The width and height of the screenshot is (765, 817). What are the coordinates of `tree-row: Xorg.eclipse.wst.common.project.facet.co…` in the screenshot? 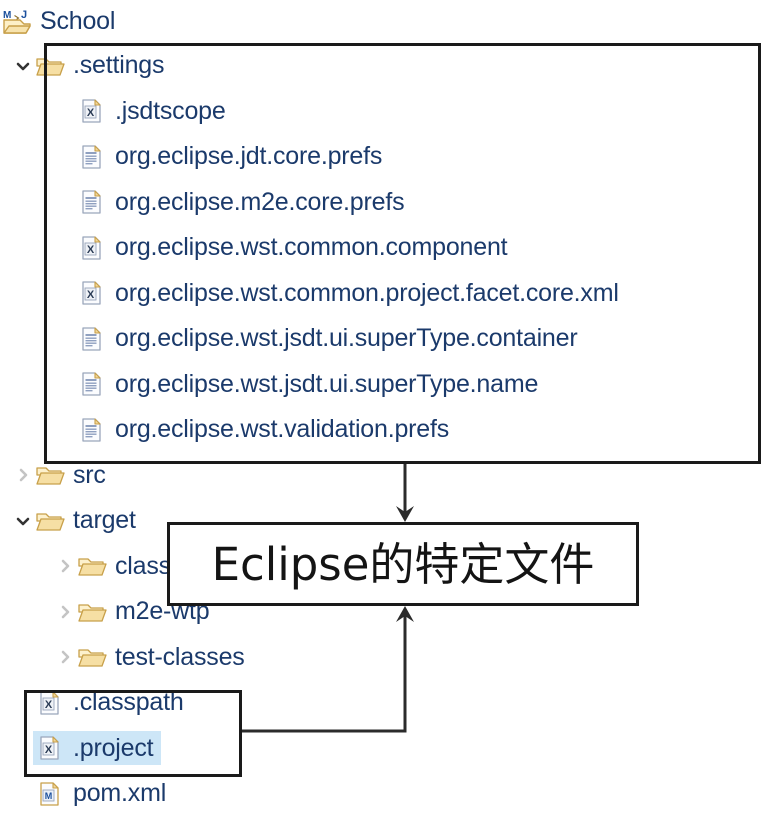 It's located at (382, 294).